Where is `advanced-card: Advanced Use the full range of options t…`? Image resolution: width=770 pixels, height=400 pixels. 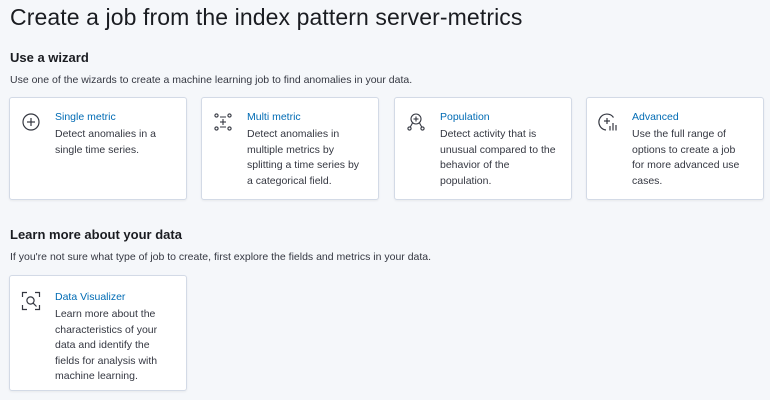 advanced-card: Advanced Use the full range of options t… is located at coordinates (675, 148).